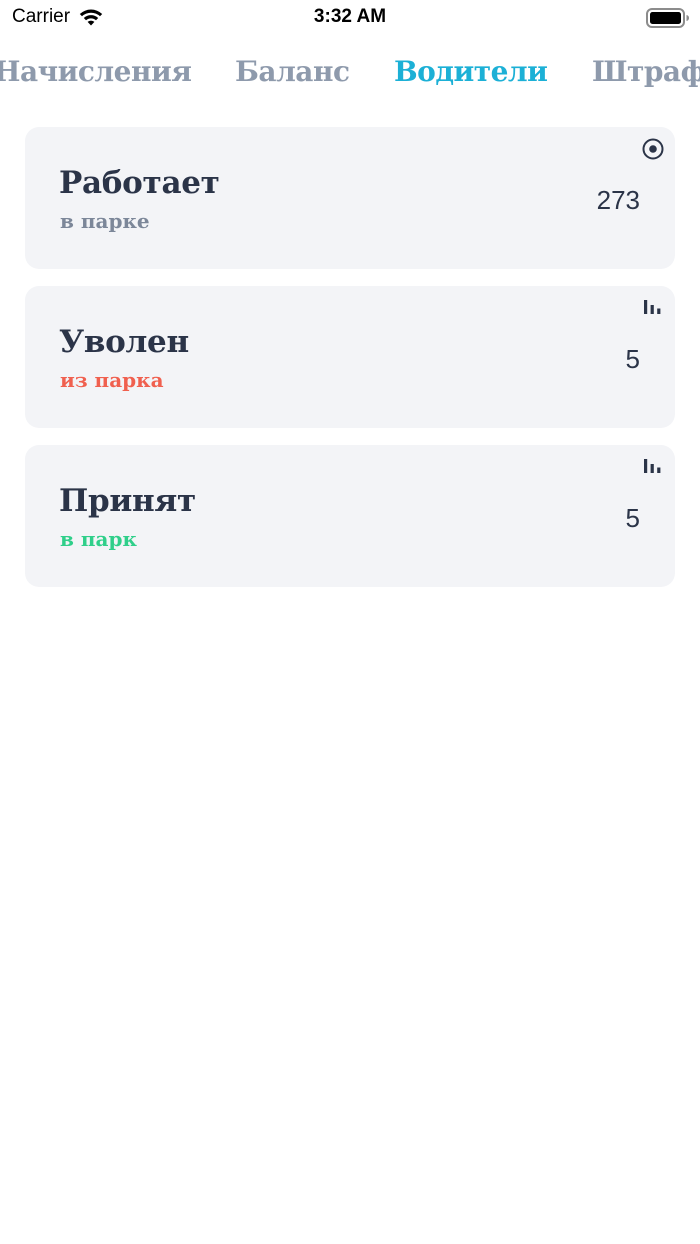  What do you see at coordinates (350, 516) in the screenshot?
I see `driver-status-card-hired: Принят в парк 5` at bounding box center [350, 516].